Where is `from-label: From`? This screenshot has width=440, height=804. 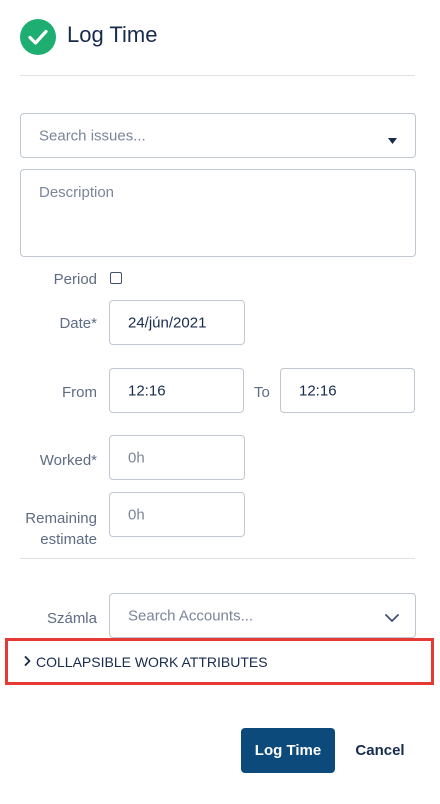
from-label: From is located at coordinates (79, 392).